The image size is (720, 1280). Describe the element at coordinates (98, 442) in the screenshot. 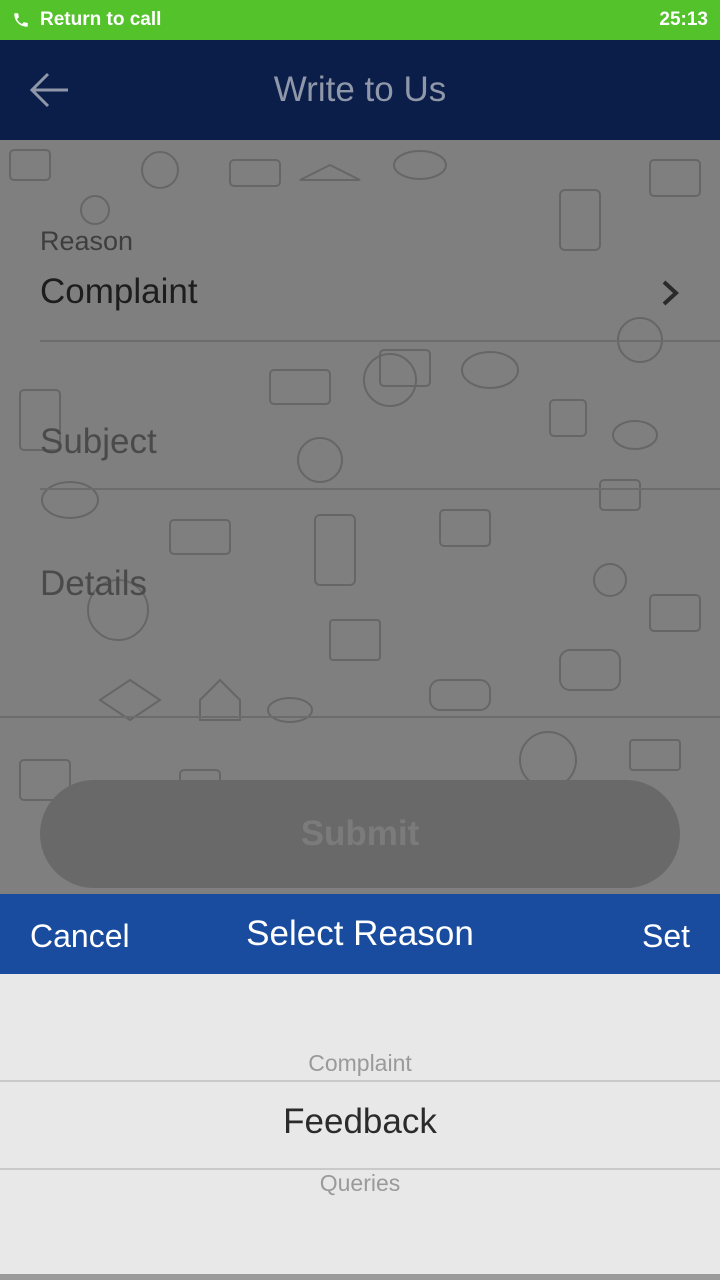

I see `subject-input: Subject` at that location.